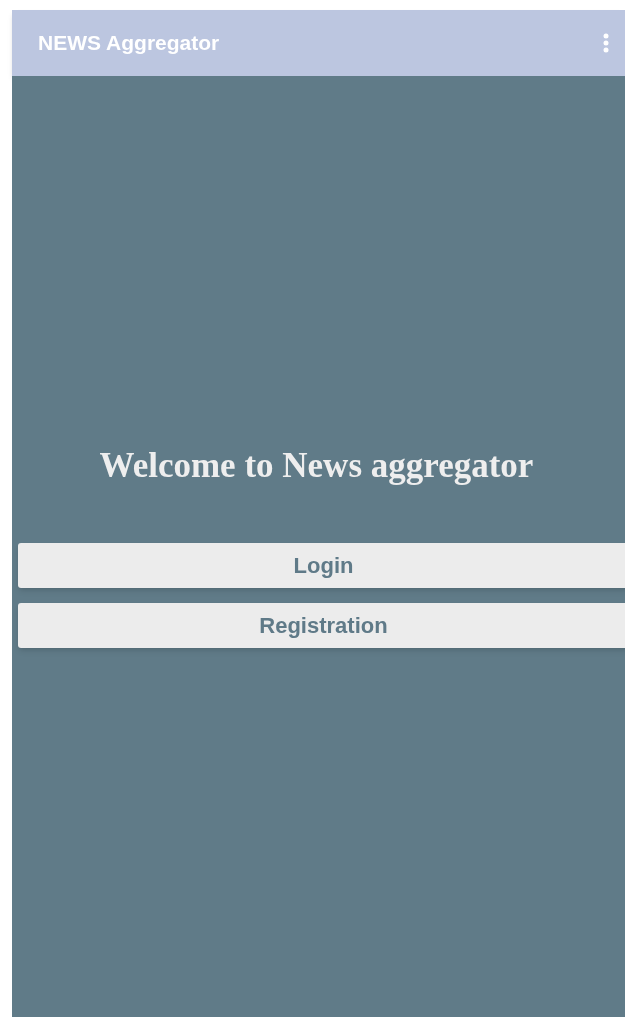 The width and height of the screenshot is (625, 1017). What do you see at coordinates (321, 625) in the screenshot?
I see `action-button: Registration` at bounding box center [321, 625].